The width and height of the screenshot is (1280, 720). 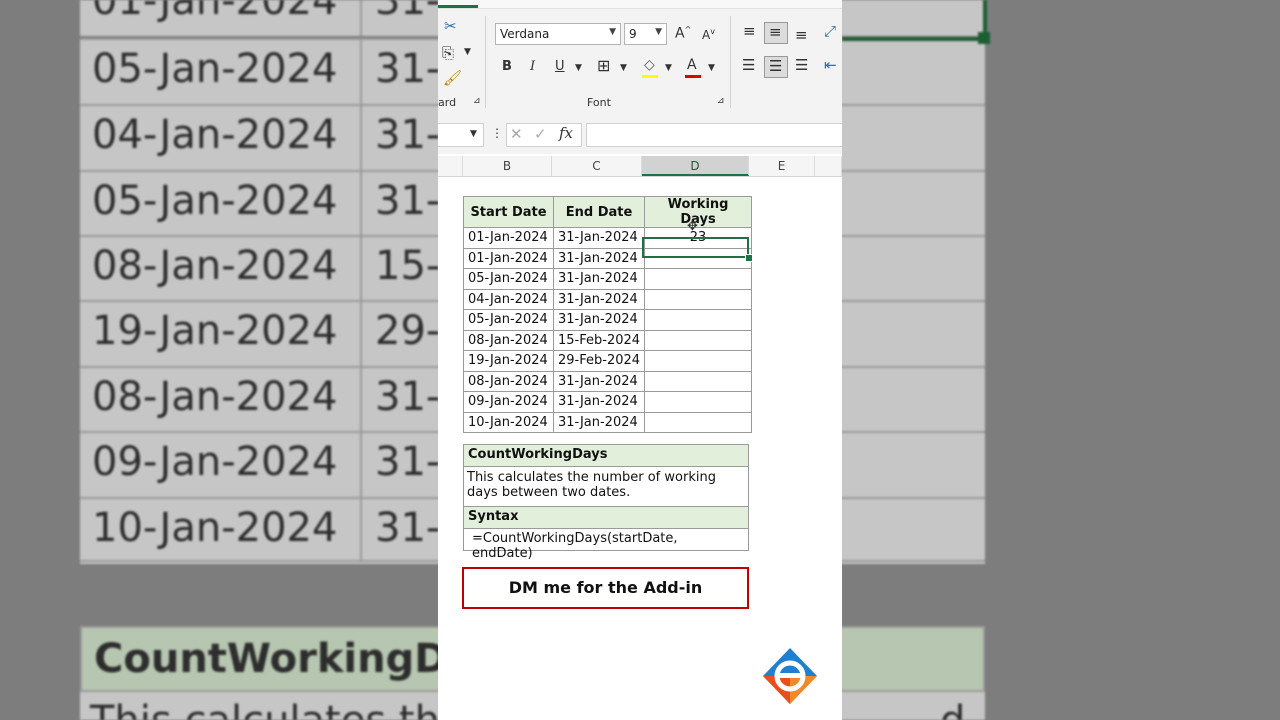 What do you see at coordinates (599, 212) in the screenshot?
I see `header-end-date: End Date` at bounding box center [599, 212].